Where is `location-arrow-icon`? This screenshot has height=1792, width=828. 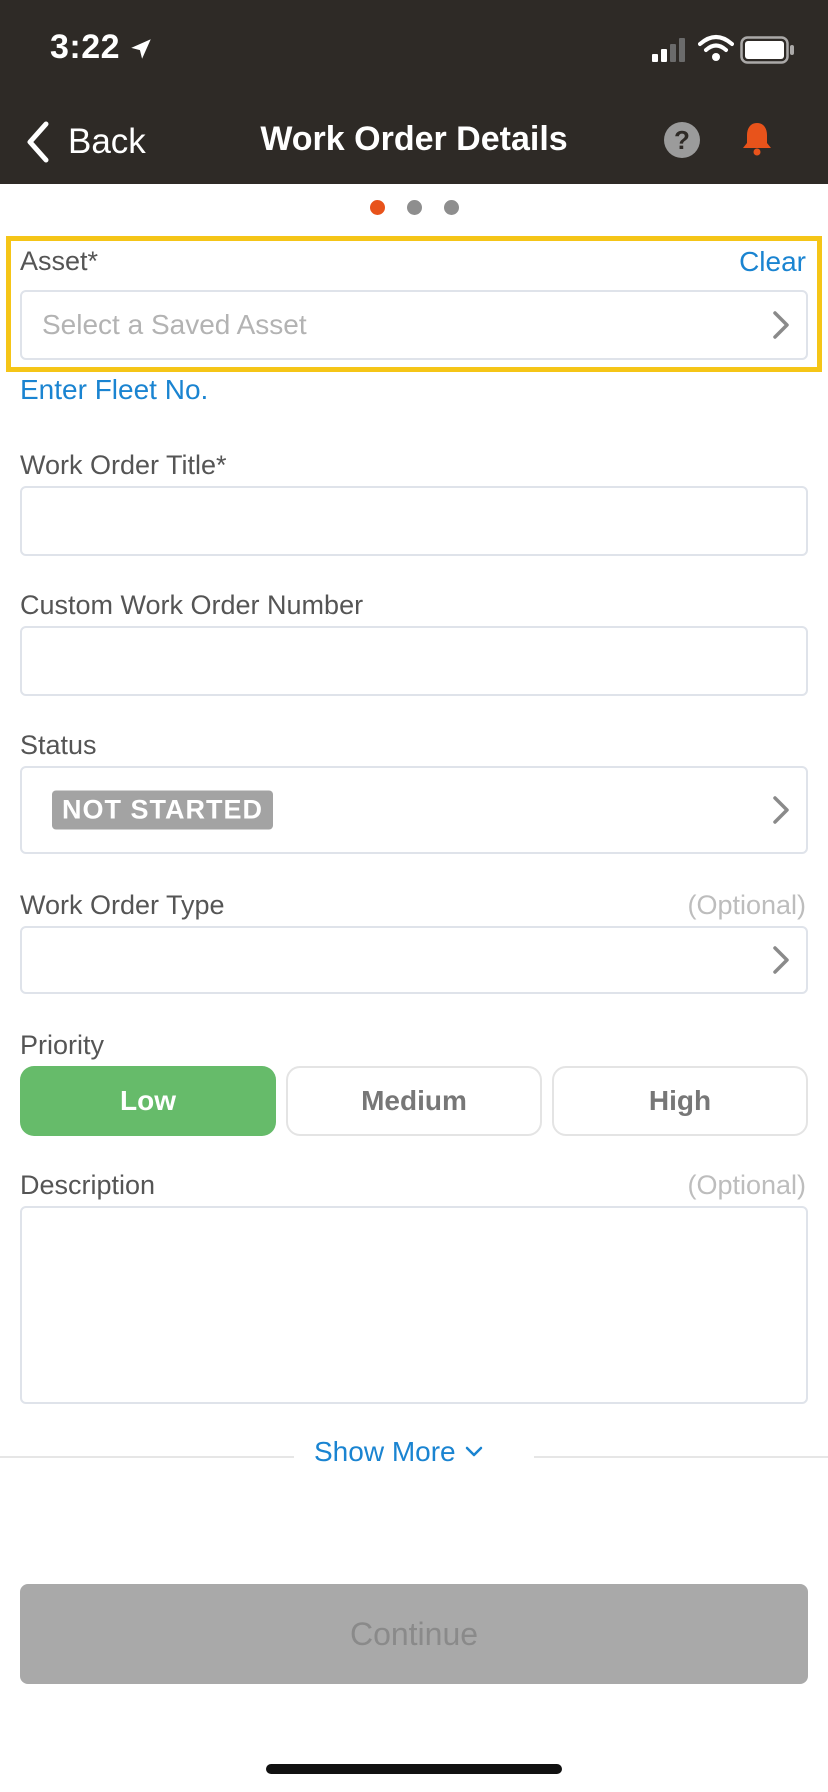
location-arrow-icon is located at coordinates (141, 49).